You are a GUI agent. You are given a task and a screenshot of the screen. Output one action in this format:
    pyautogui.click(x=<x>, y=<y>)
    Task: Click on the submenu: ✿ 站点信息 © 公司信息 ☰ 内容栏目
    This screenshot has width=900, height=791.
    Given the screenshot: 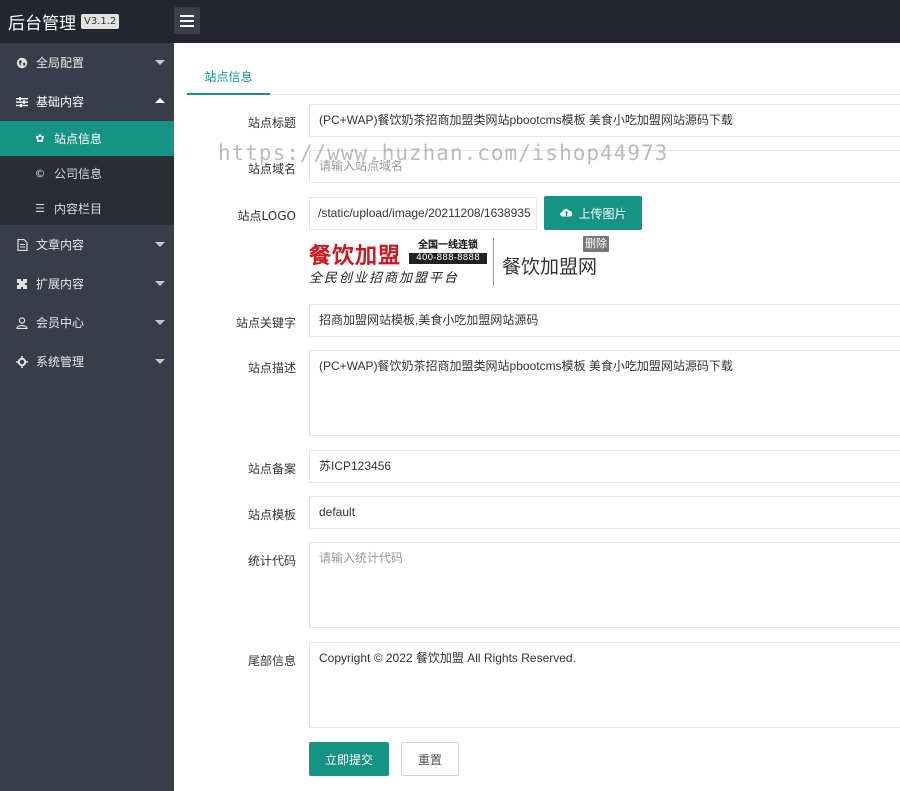 What is the action you would take?
    pyautogui.click(x=87, y=173)
    